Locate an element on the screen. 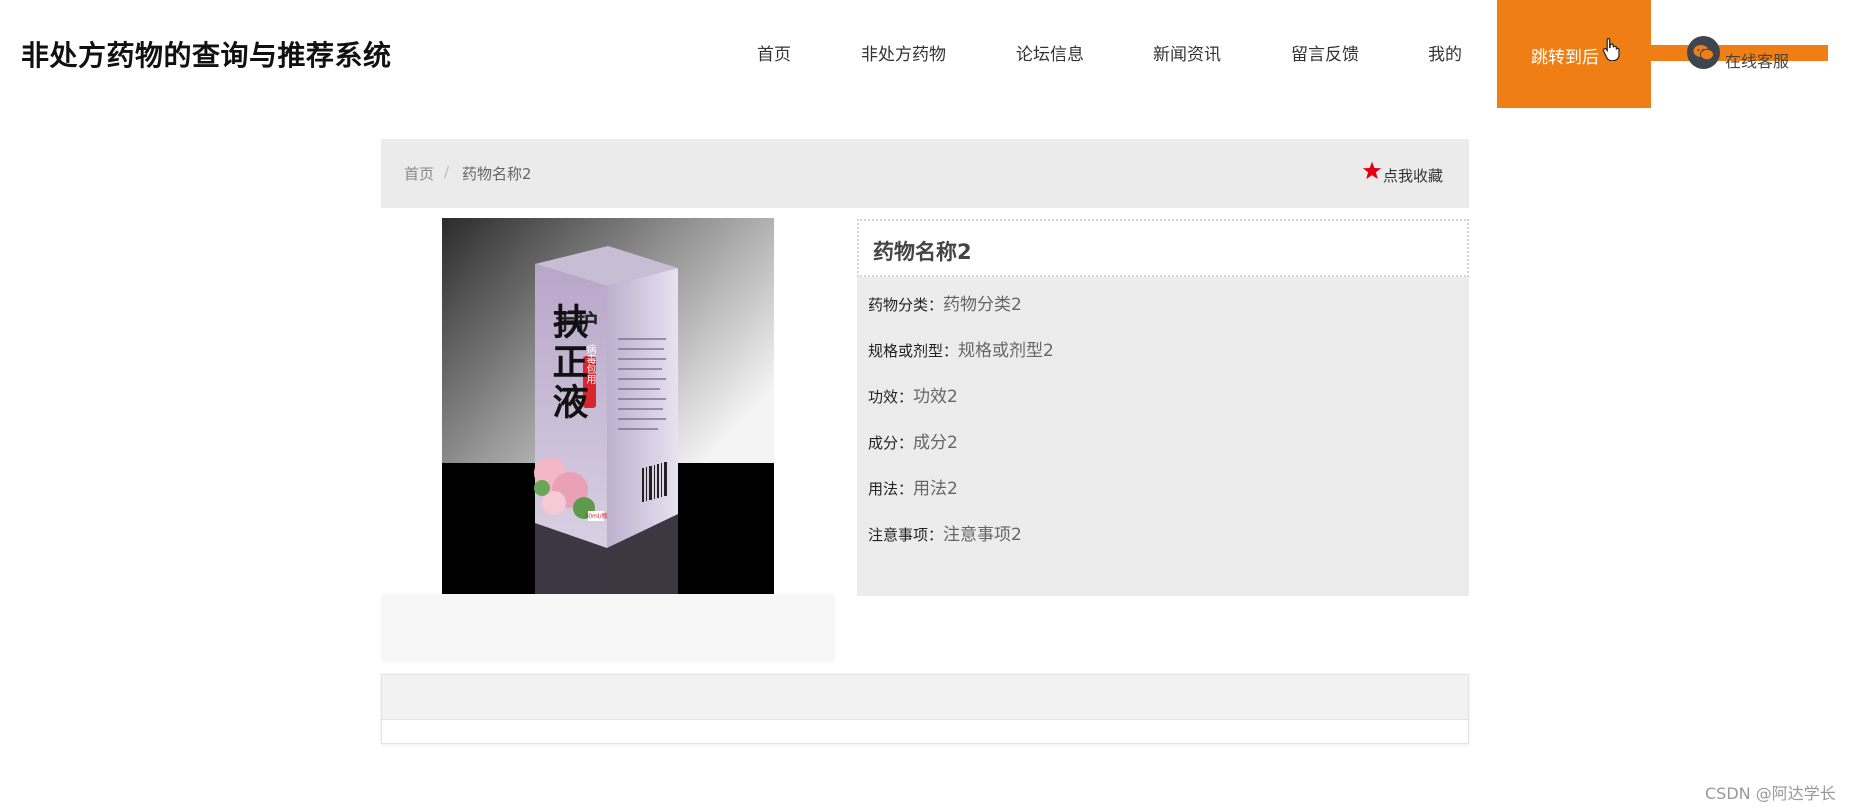 This screenshot has width=1857, height=809. field-category: 药物分类：药物分类2 is located at coordinates (945, 302).